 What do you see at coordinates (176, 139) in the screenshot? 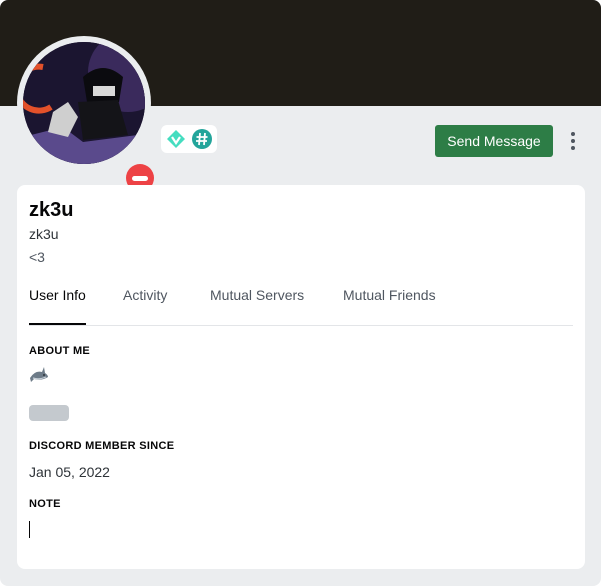
I see `hypesquad-balance-icon` at bounding box center [176, 139].